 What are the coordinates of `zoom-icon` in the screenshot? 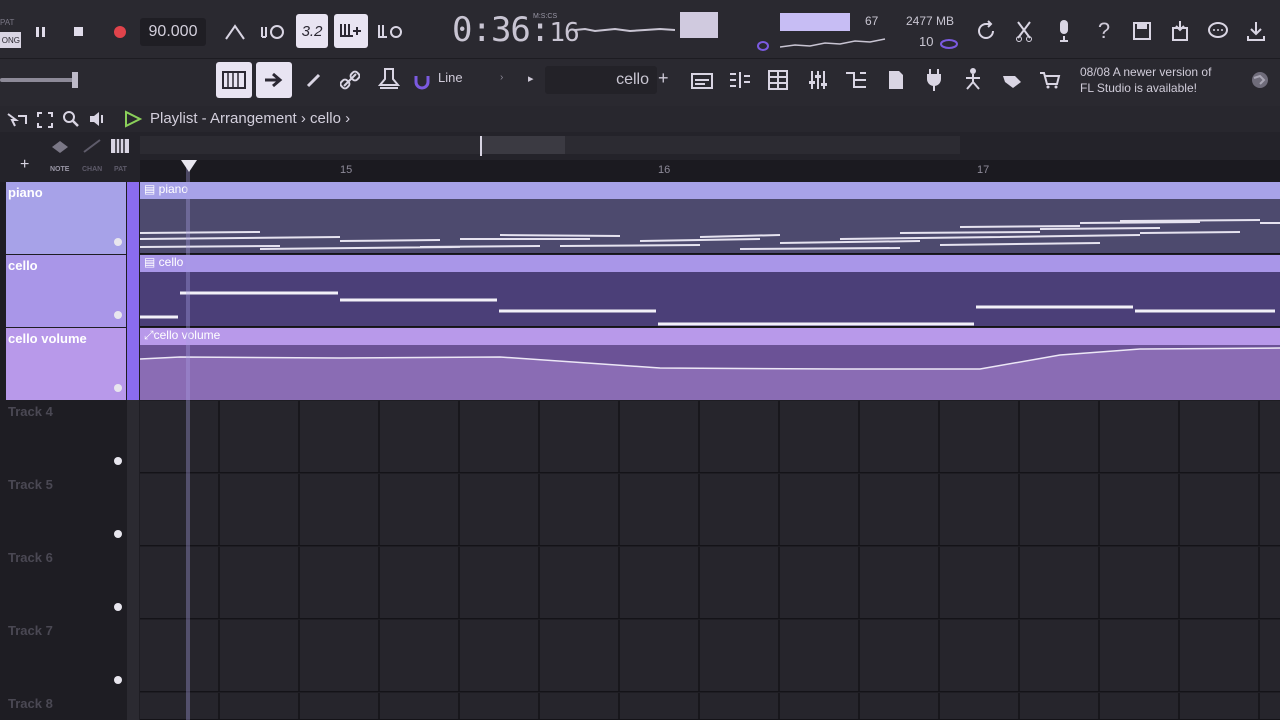 It's located at (71, 119).